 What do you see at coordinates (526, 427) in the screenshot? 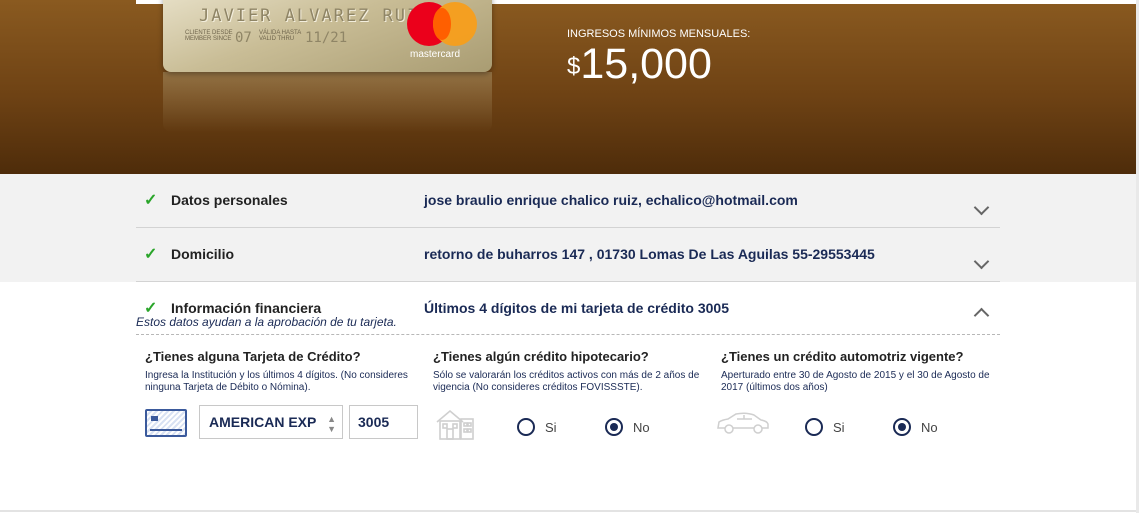
I see `mortgage-yes-radio` at bounding box center [526, 427].